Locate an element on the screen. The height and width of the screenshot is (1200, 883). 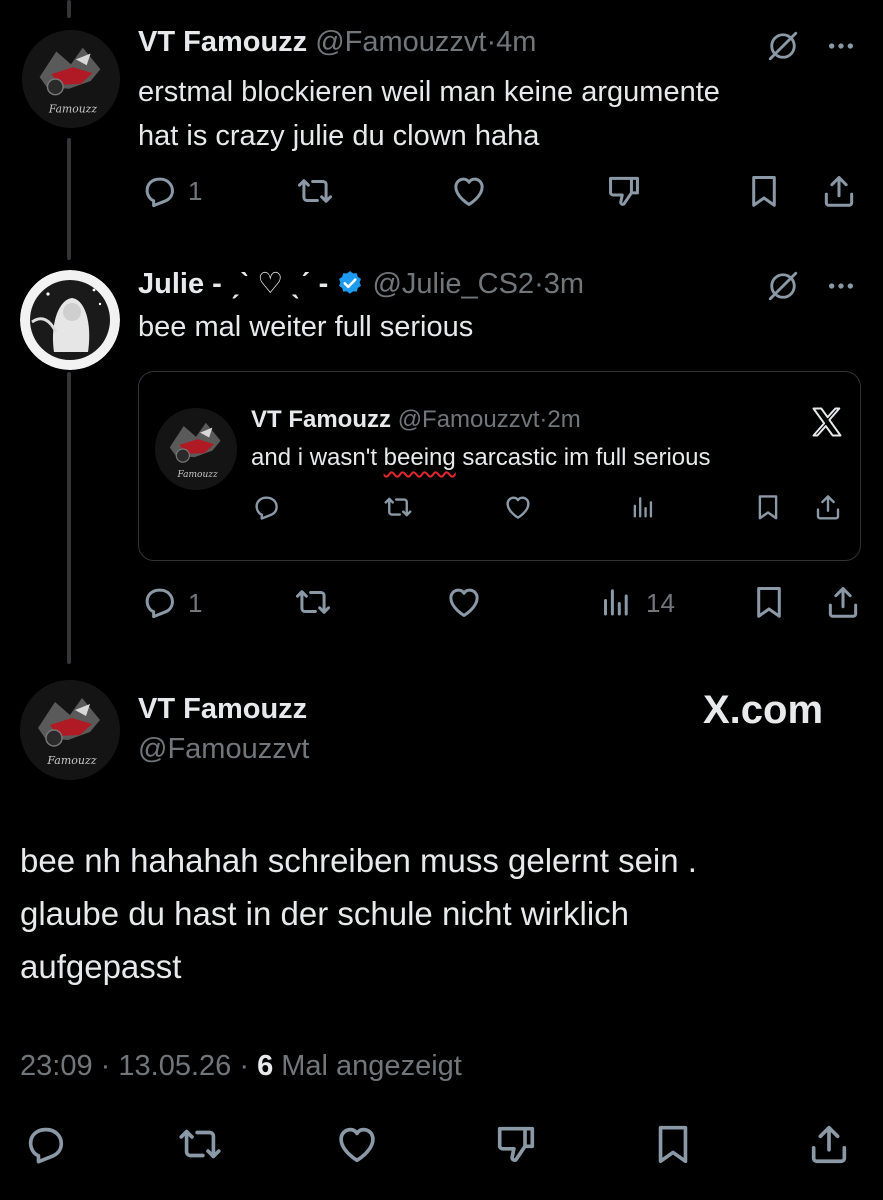
thread-line-top is located at coordinates (69, 9).